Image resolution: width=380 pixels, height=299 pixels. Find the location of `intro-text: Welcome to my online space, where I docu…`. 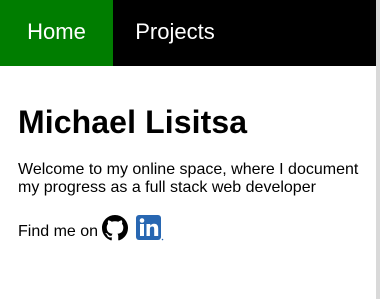

intro-text: Welcome to my online space, where I docu… is located at coordinates (188, 178).